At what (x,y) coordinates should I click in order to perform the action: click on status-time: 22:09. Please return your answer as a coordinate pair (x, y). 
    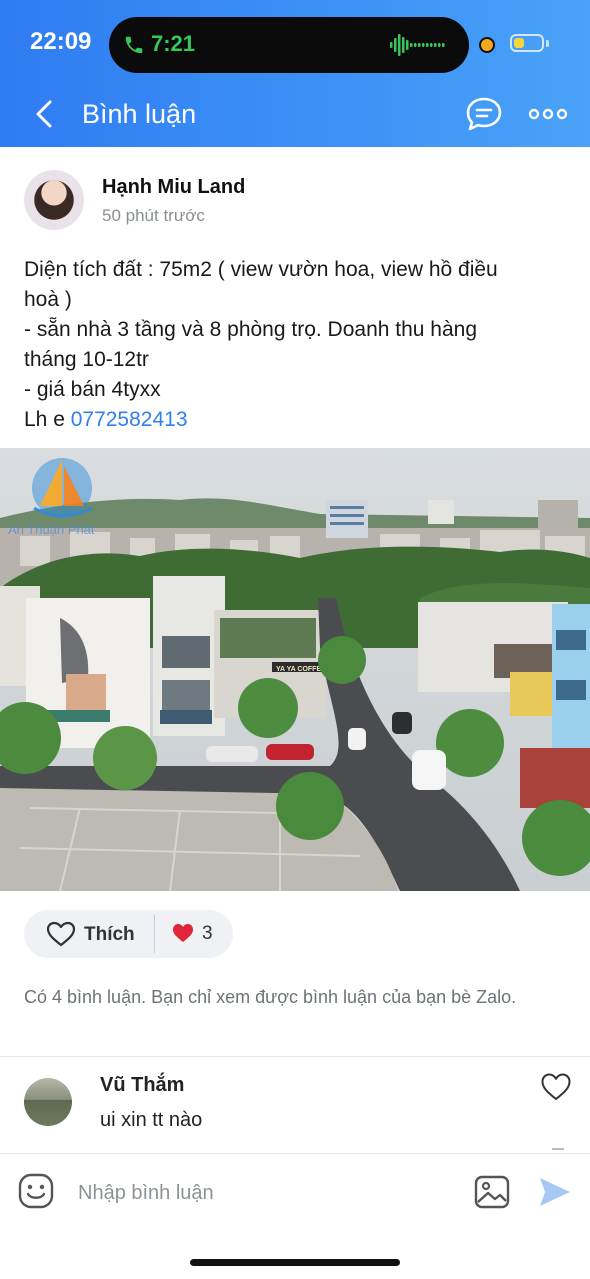
    Looking at the image, I should click on (61, 41).